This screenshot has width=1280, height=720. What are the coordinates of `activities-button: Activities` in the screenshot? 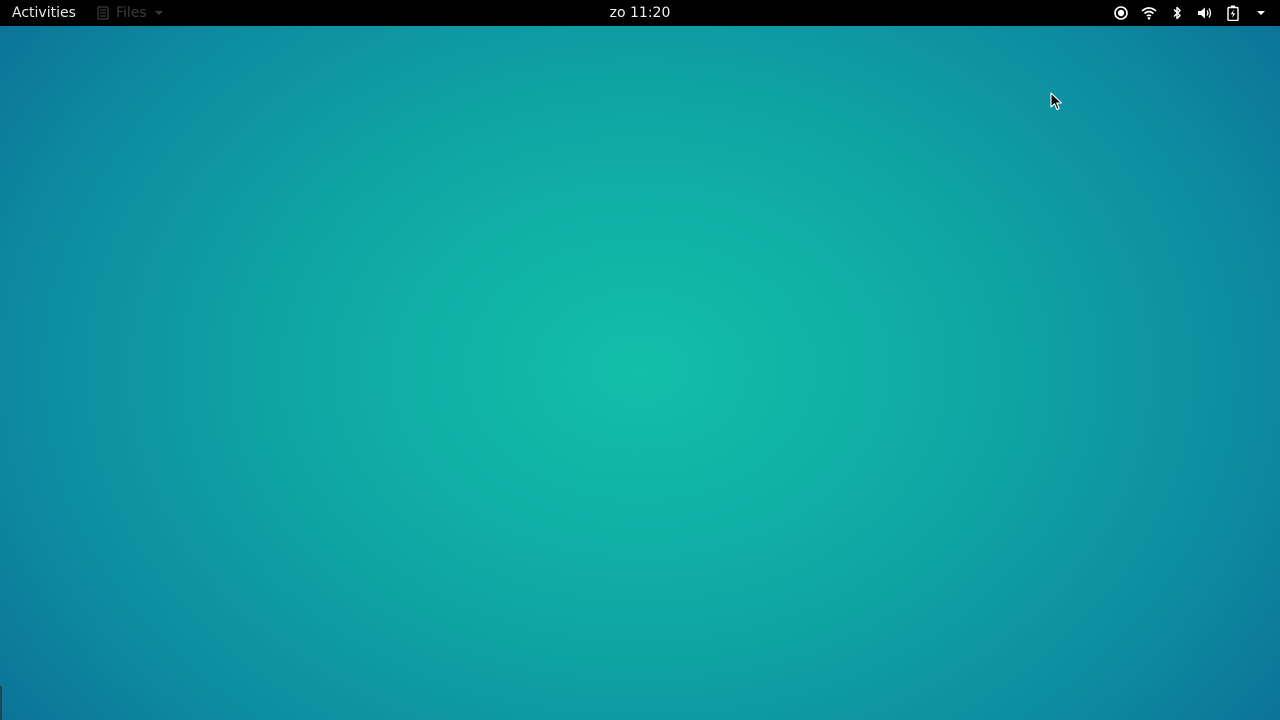 It's located at (44, 13).